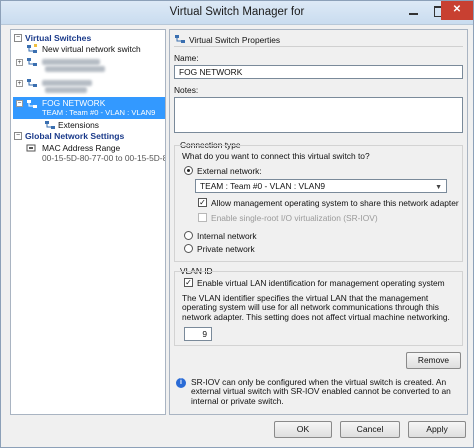  Describe the element at coordinates (18, 136) in the screenshot. I see `collapse-global-settings-icon: −` at that location.